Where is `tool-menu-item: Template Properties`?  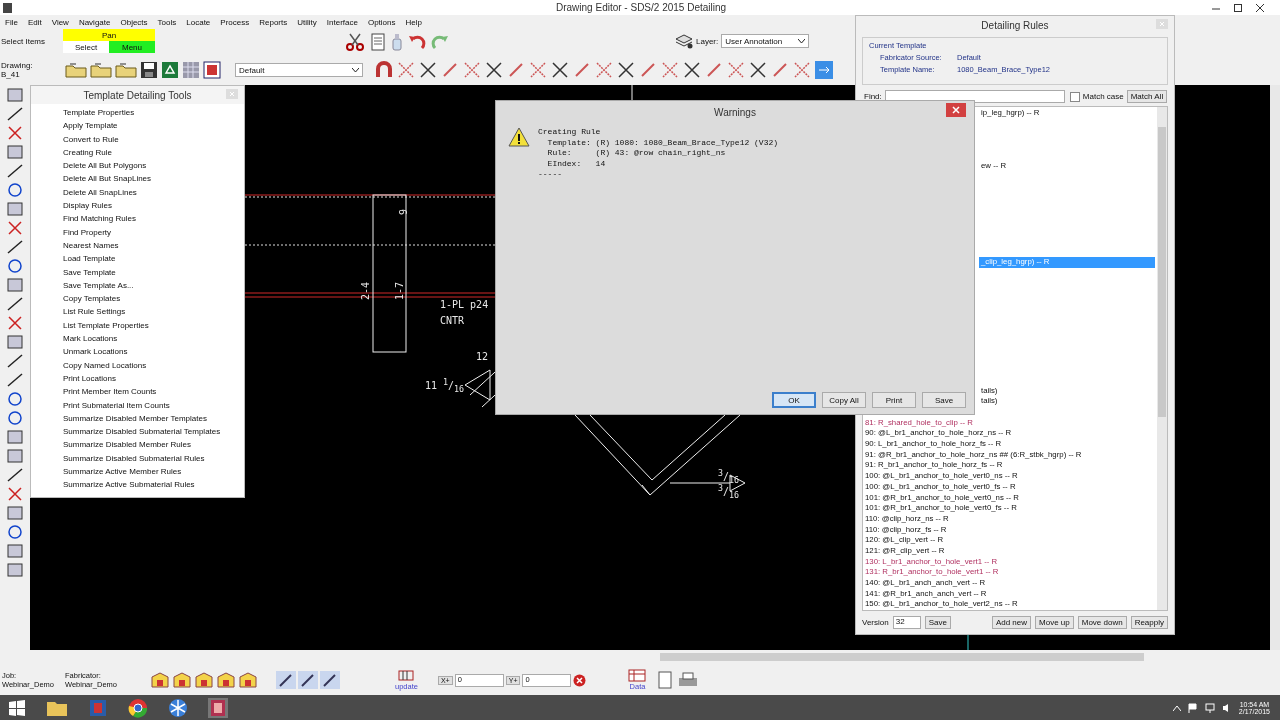 tool-menu-item: Template Properties is located at coordinates (153, 113).